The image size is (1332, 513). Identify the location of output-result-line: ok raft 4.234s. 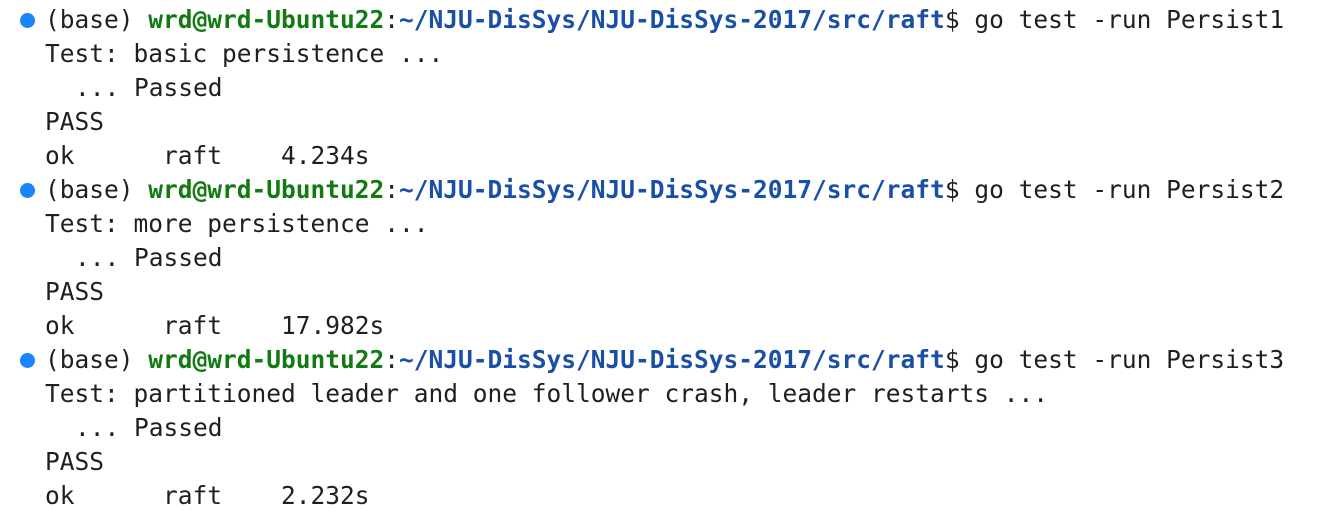
(207, 155).